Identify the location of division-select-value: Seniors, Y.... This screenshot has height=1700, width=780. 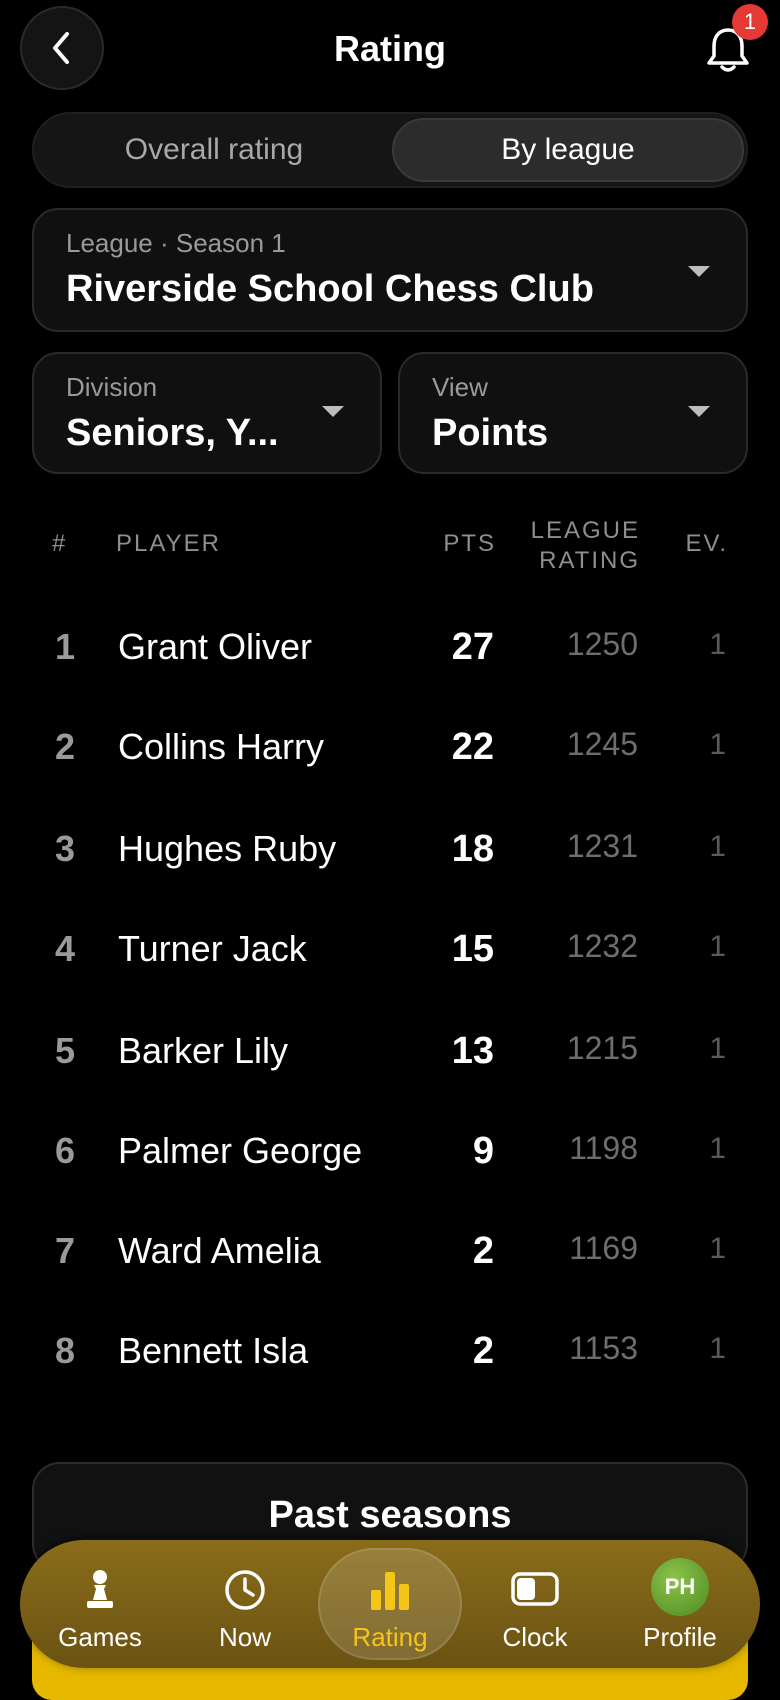
(172, 433).